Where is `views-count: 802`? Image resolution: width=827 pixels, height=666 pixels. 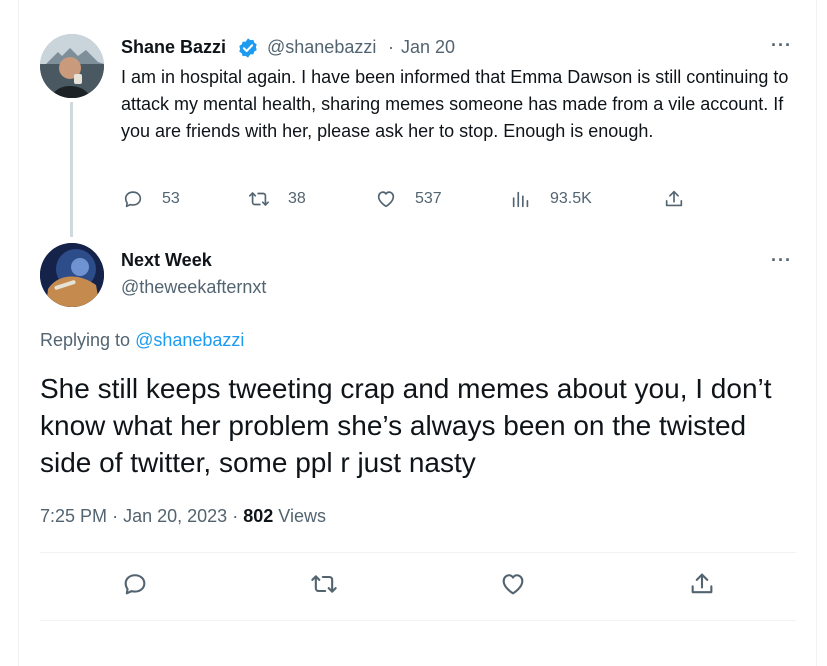
views-count: 802 is located at coordinates (258, 516).